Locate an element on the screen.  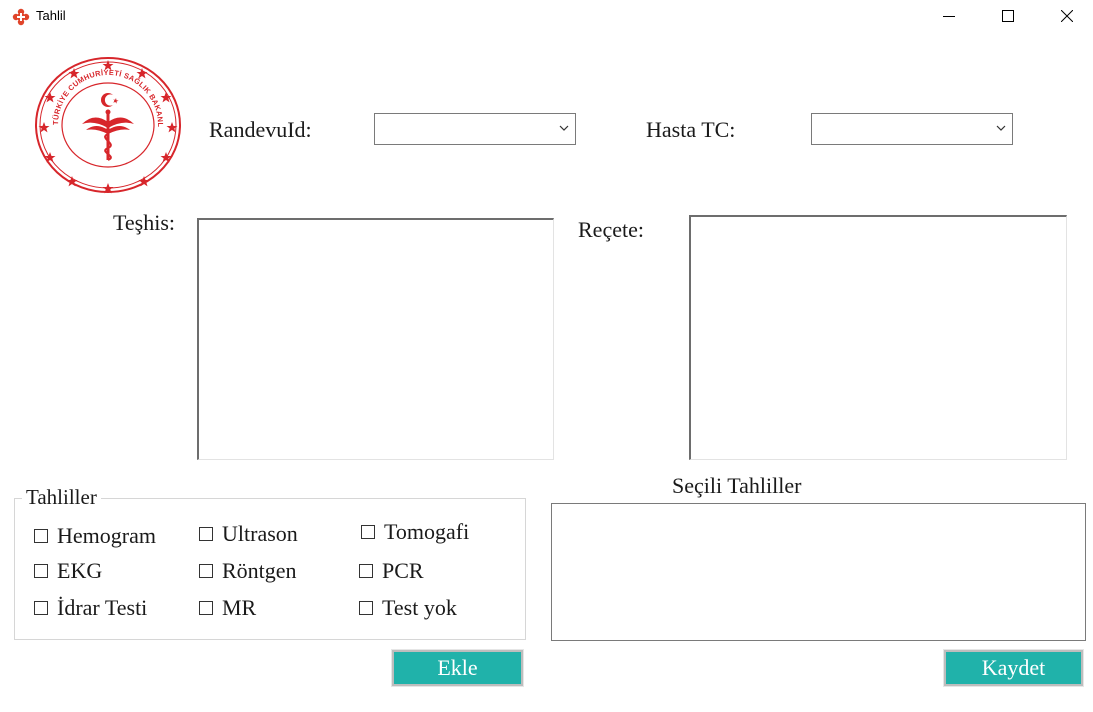
checkbox-label: İdrar Testi is located at coordinates (102, 607).